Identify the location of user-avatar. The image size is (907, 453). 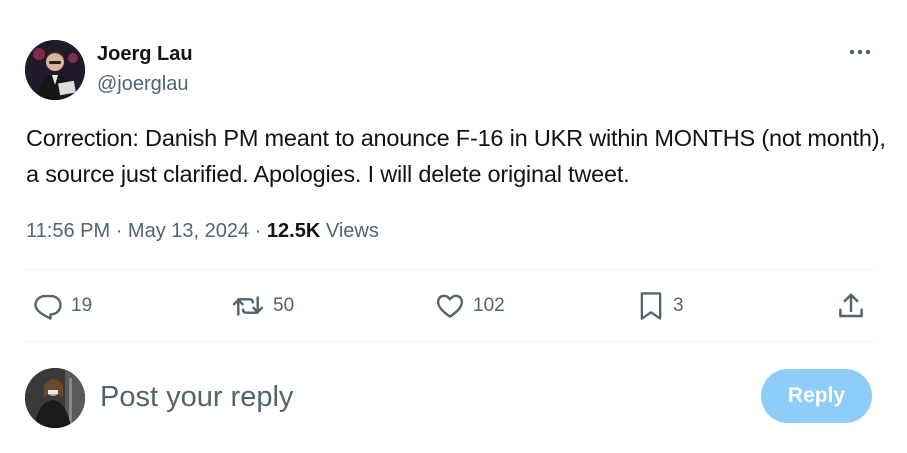
(55, 398).